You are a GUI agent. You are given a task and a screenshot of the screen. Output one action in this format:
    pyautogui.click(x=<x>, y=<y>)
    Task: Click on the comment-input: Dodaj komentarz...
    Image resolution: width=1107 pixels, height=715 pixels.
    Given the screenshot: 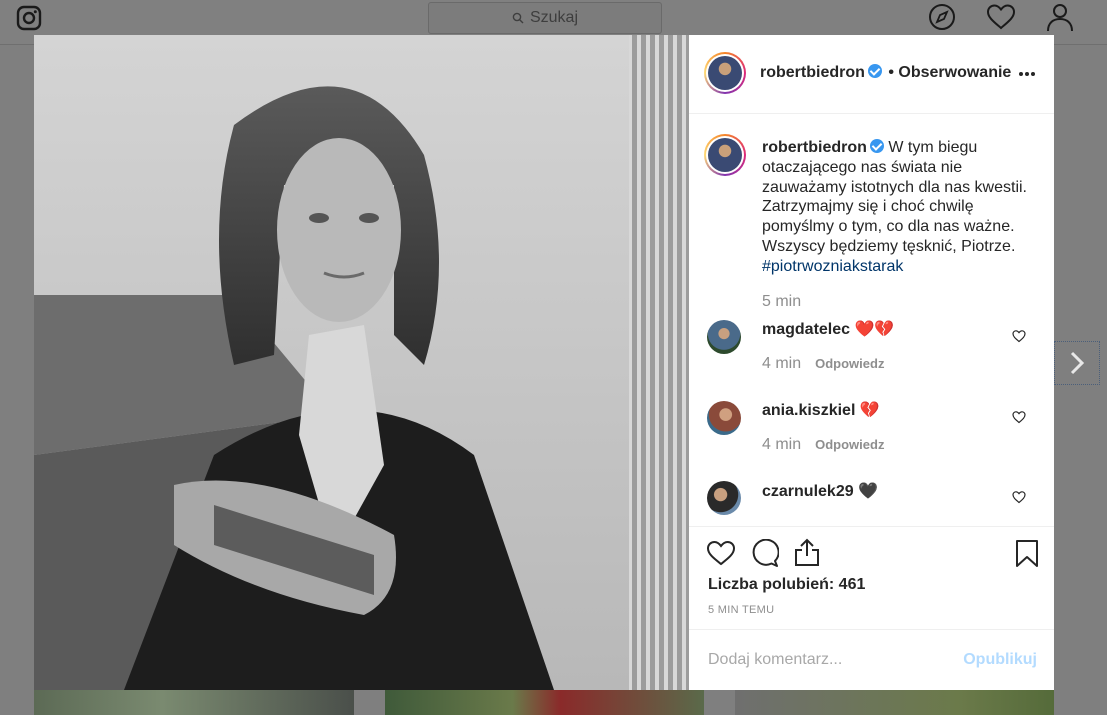 What is the action you would take?
    pyautogui.click(x=775, y=660)
    